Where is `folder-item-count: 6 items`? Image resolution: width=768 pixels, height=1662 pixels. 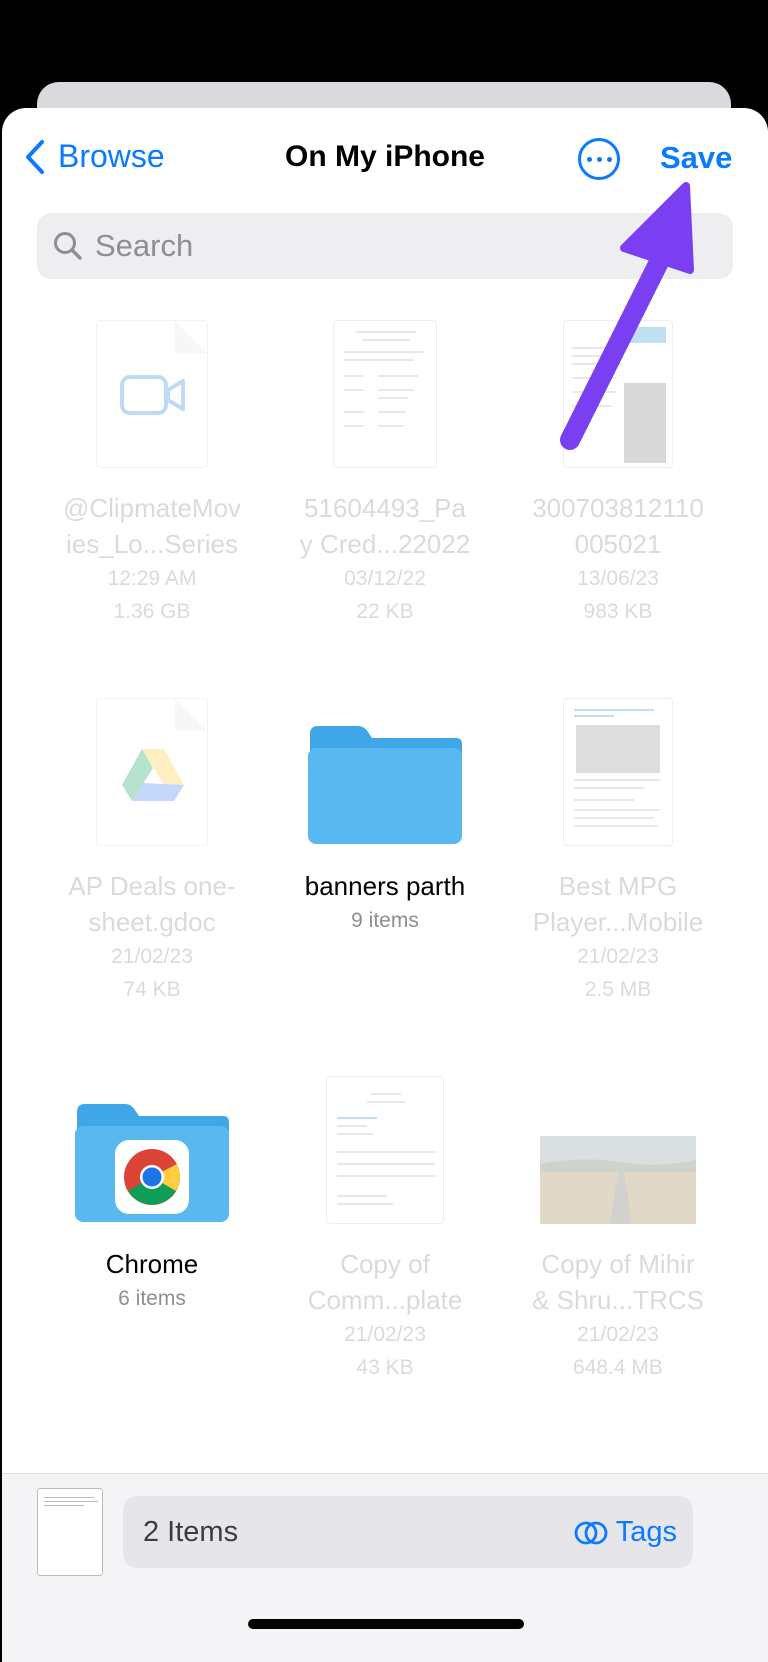
folder-item-count: 6 items is located at coordinates (152, 1298).